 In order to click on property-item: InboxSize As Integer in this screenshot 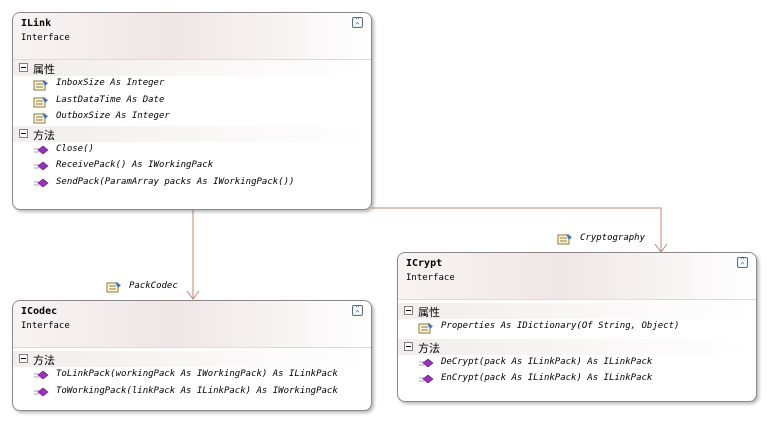, I will do `click(192, 84)`.